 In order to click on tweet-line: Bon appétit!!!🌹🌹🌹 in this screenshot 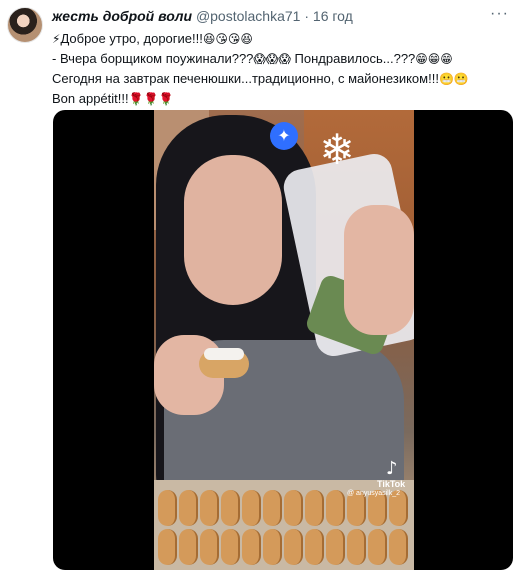, I will do `click(282, 99)`.